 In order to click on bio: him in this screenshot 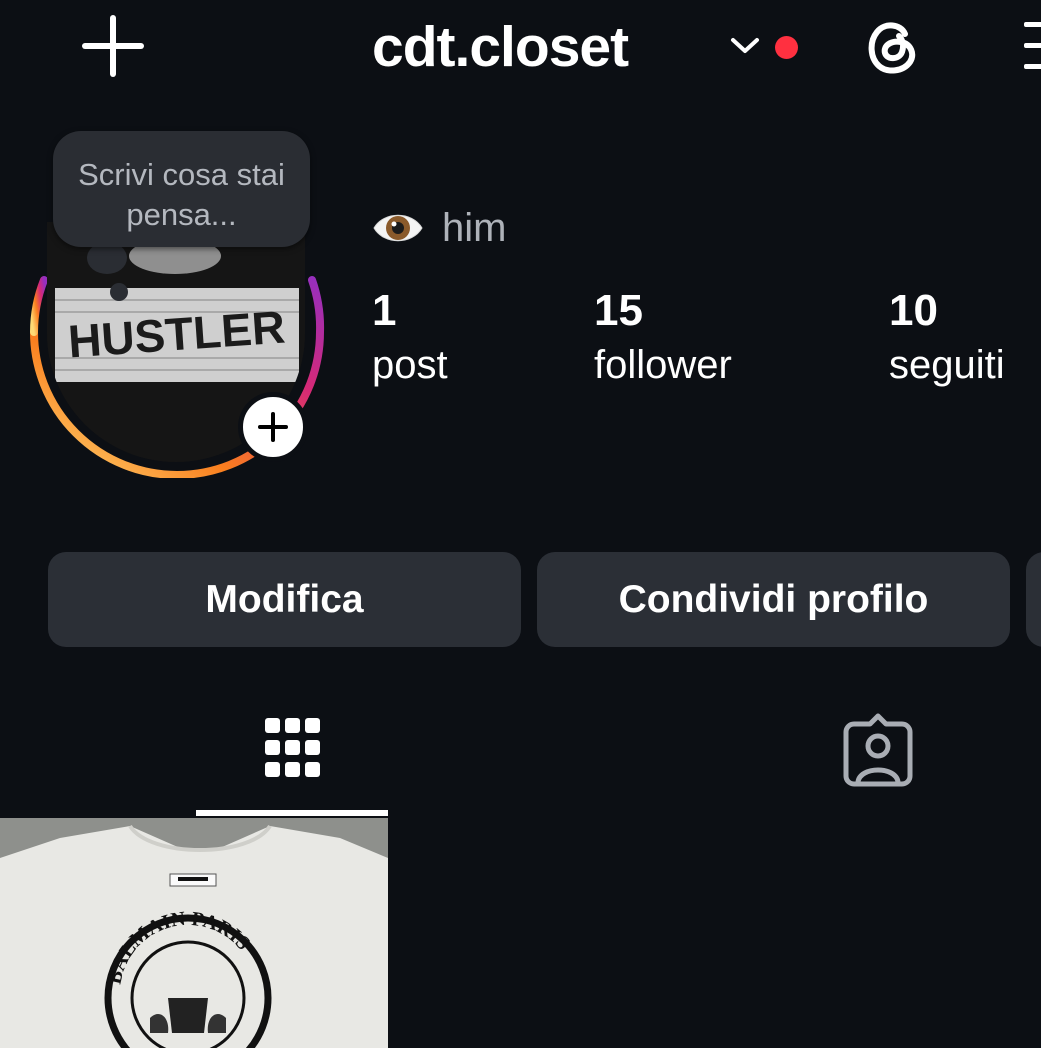, I will do `click(439, 228)`.